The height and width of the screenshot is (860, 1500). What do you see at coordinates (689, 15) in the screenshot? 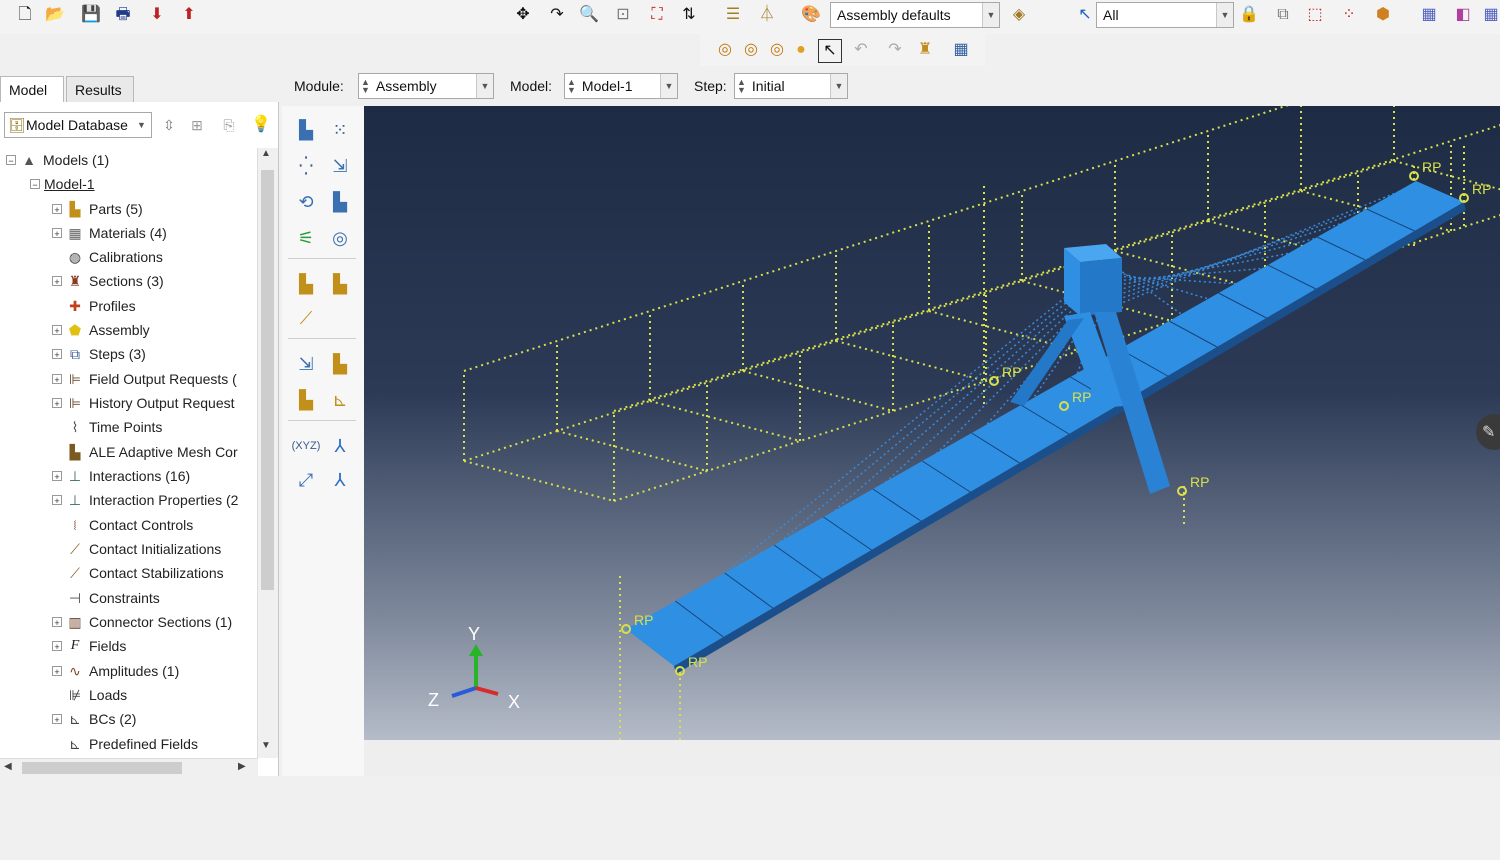
I see `cycle-views-icon: ⇅` at bounding box center [689, 15].